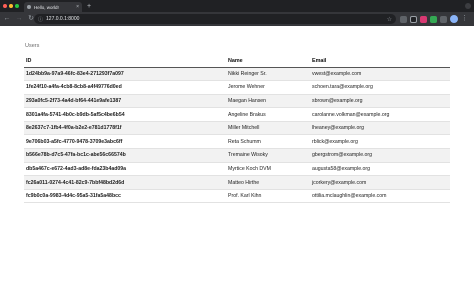  I want to click on info-icon: ⓘ, so click(40, 19).